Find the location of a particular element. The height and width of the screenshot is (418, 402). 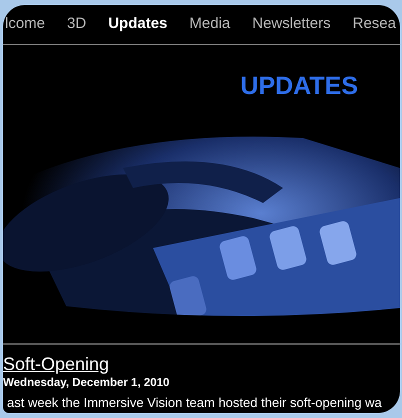

post-title-link: Soft-Opening is located at coordinates (56, 364).